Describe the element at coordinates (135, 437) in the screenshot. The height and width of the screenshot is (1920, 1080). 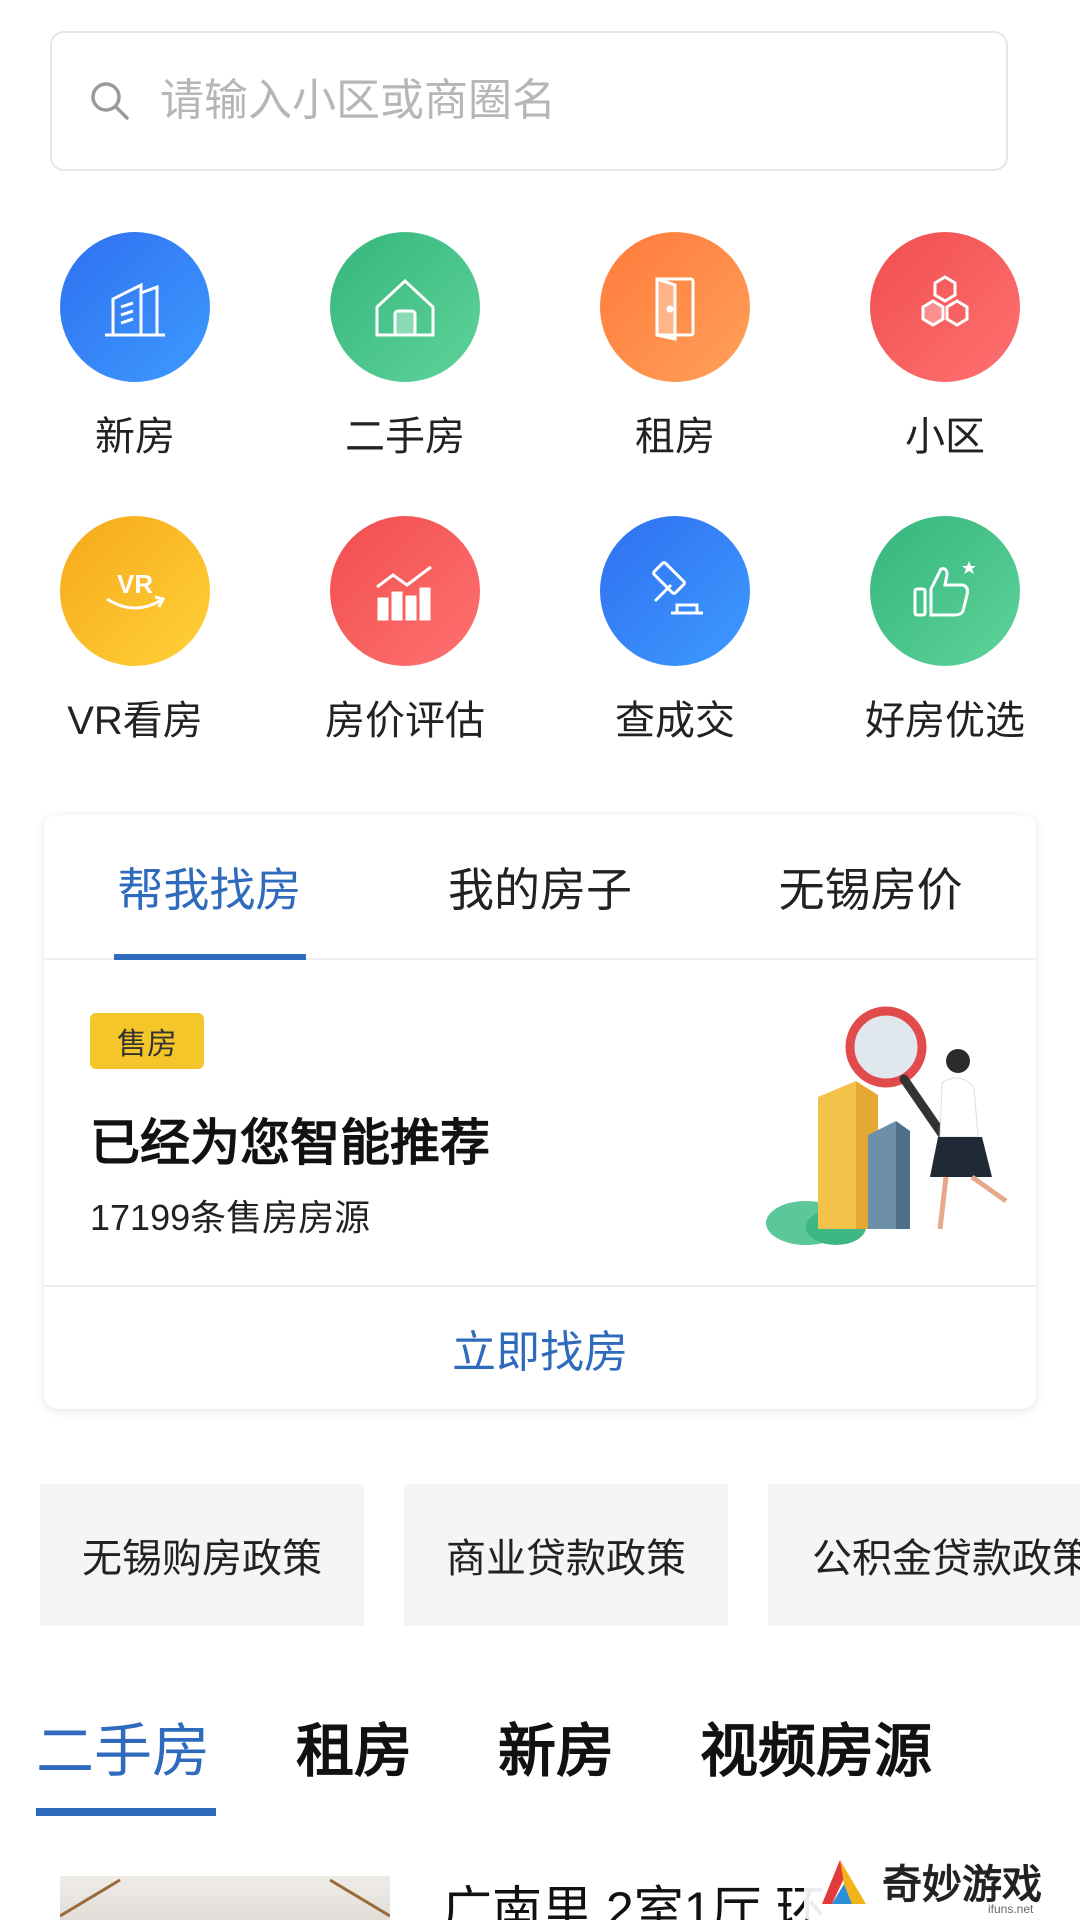
I see `feature-label: 新房` at that location.